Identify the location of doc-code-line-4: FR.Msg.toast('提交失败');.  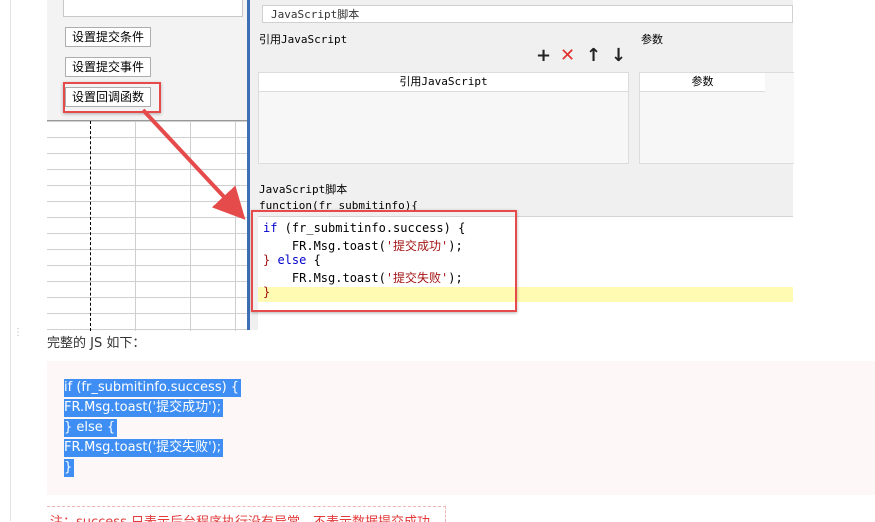
(144, 448).